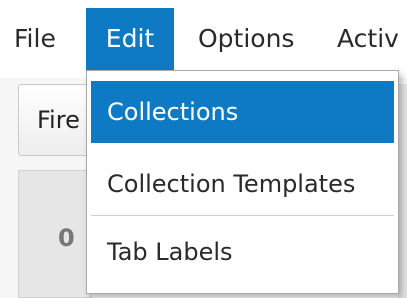  I want to click on count-label: 0, so click(66, 238).